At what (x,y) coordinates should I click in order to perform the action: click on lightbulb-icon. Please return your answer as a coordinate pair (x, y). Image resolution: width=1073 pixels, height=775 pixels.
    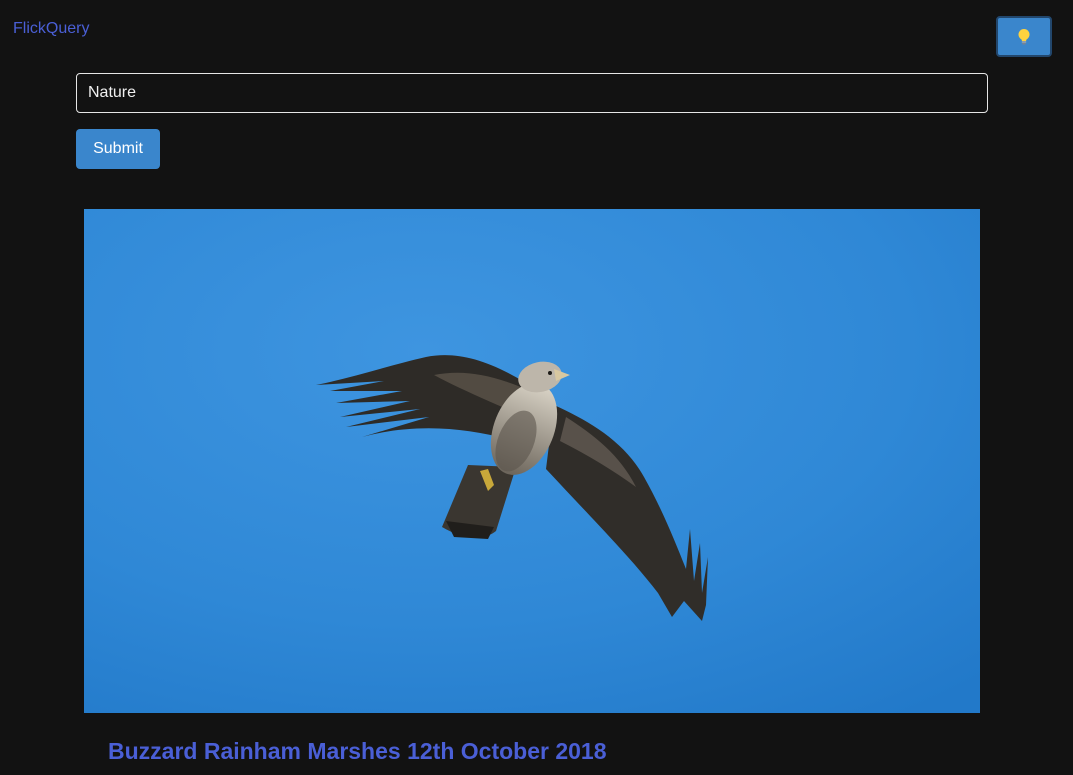
    Looking at the image, I should click on (1024, 37).